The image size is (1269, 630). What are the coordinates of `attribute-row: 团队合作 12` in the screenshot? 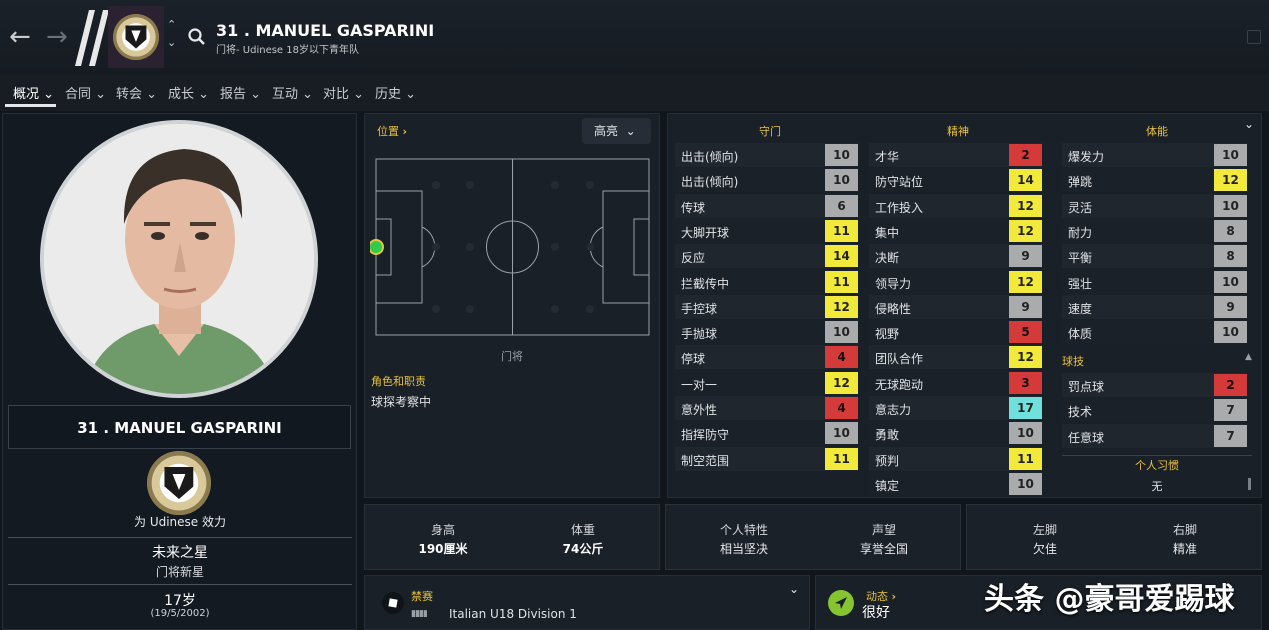 It's located at (955, 357).